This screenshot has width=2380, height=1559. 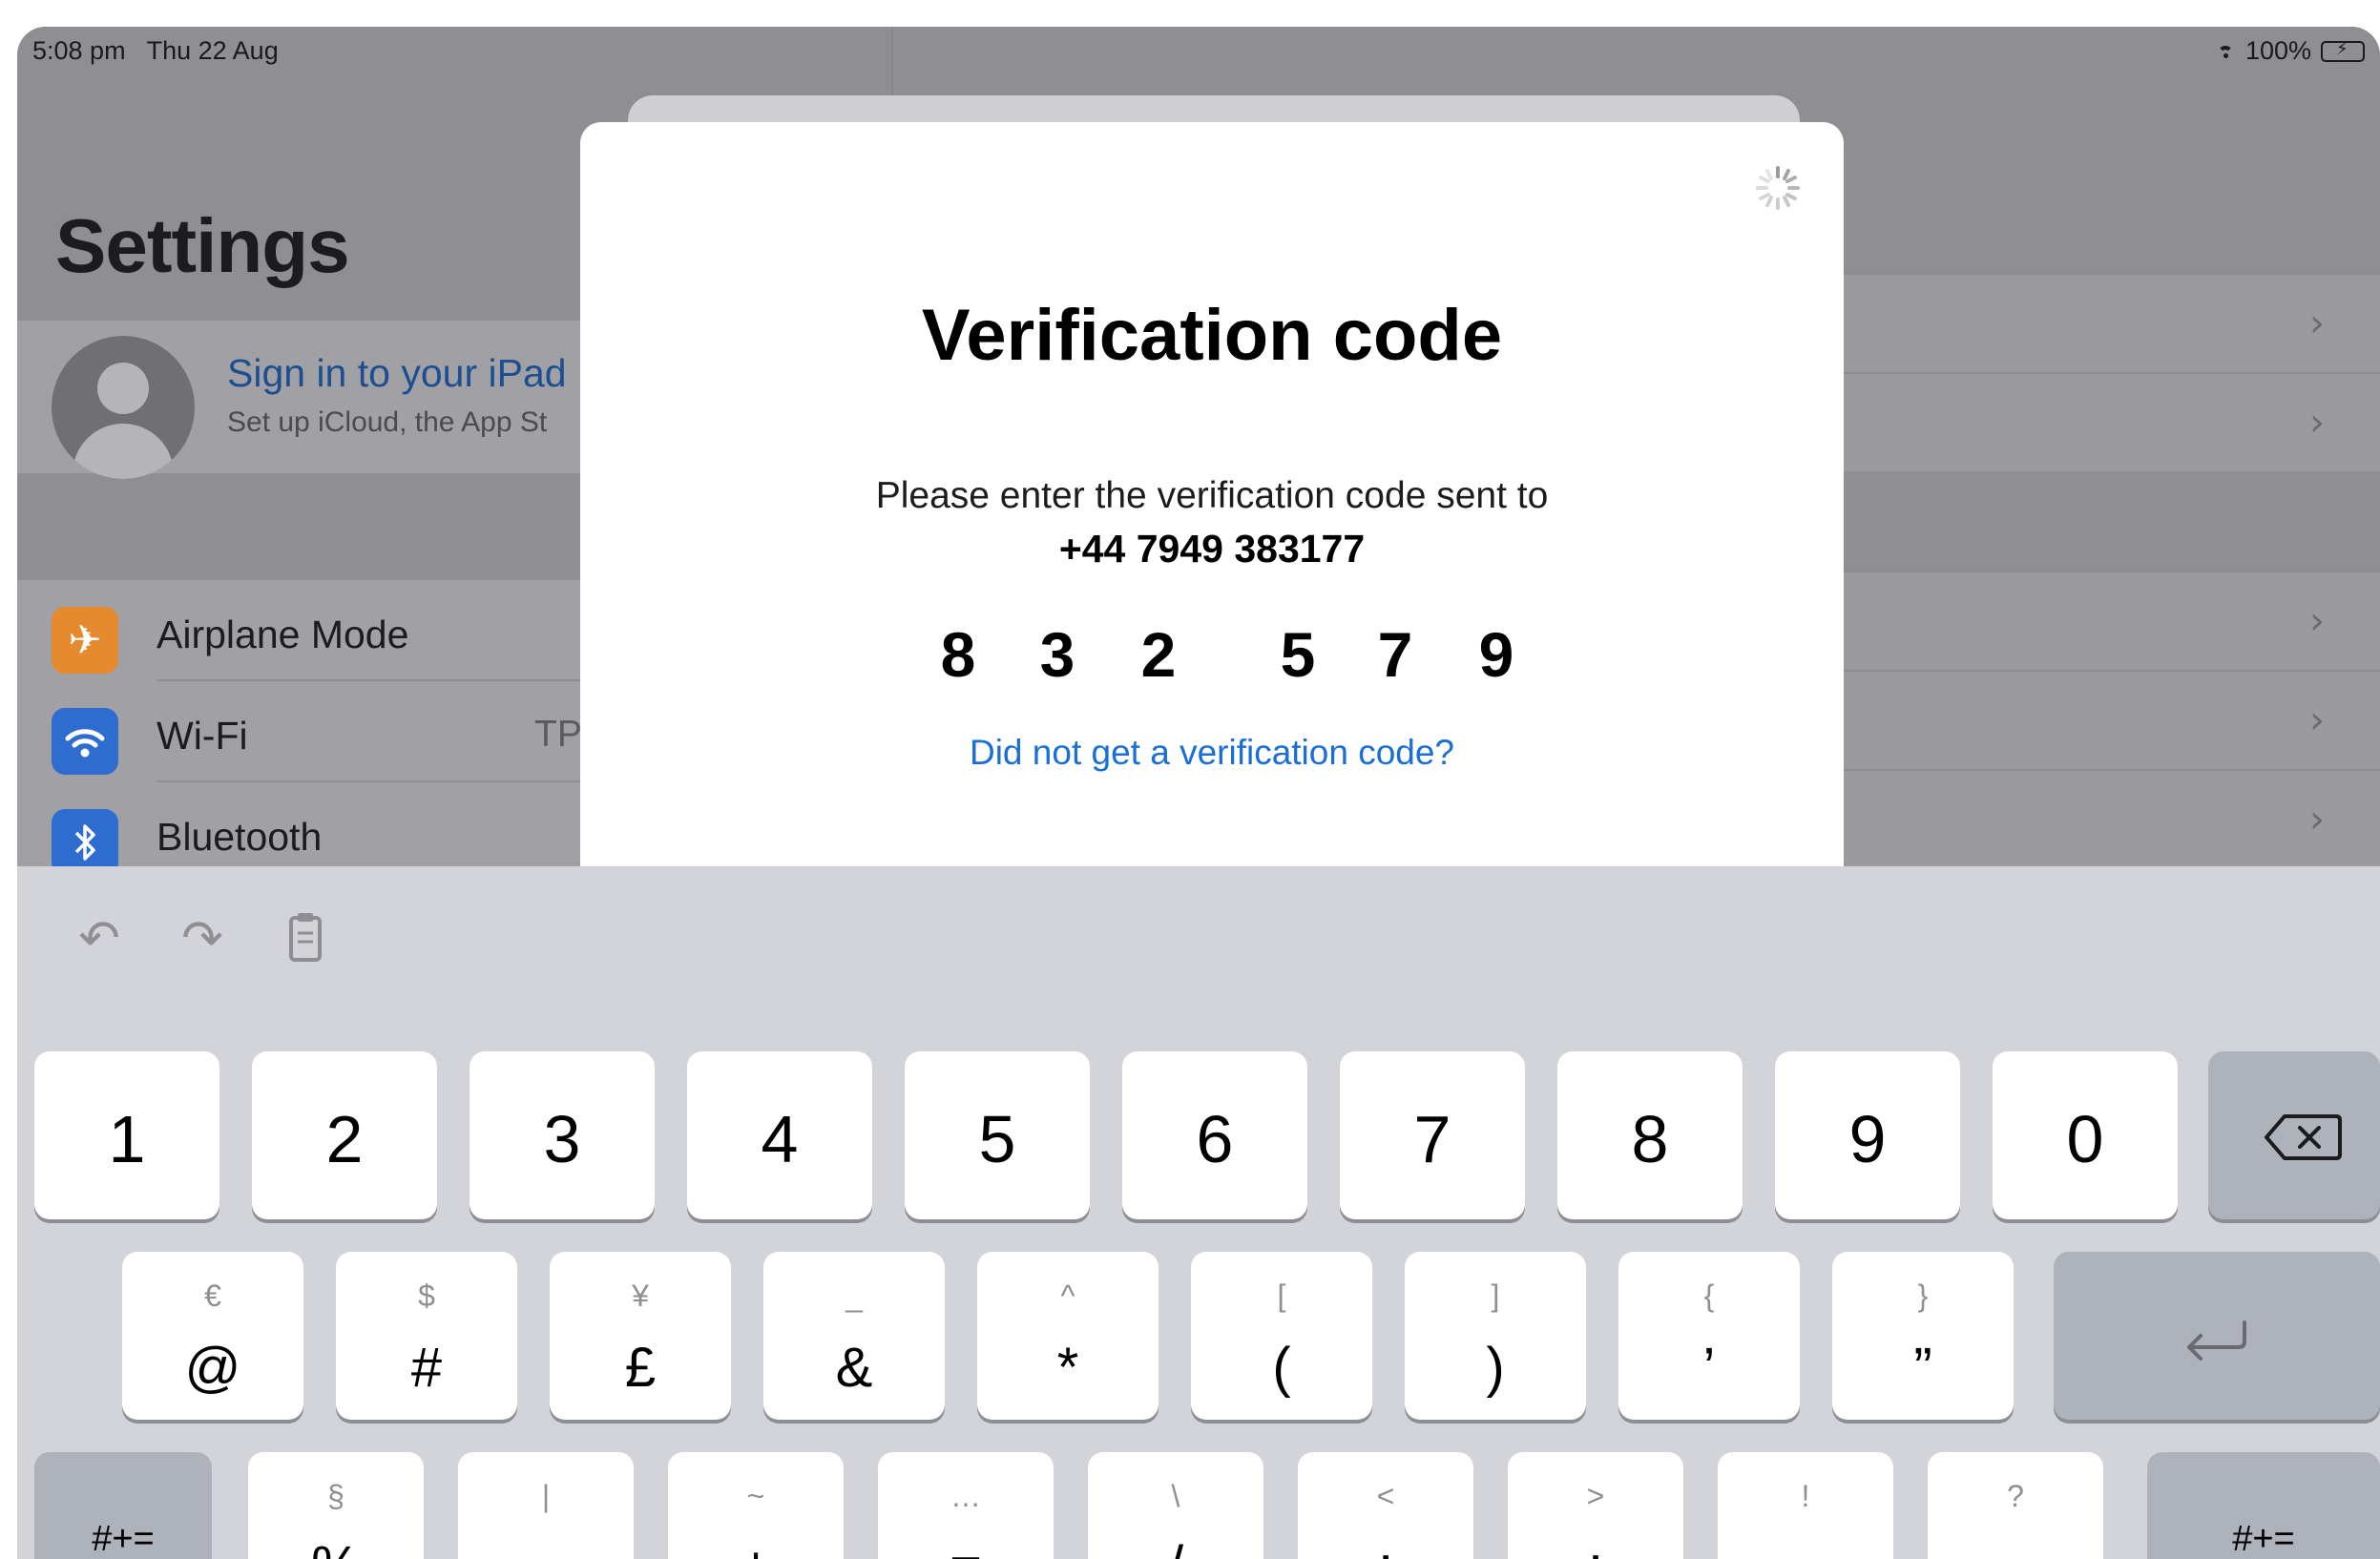 I want to click on settings-row-label: Bluetooth, so click(x=240, y=837).